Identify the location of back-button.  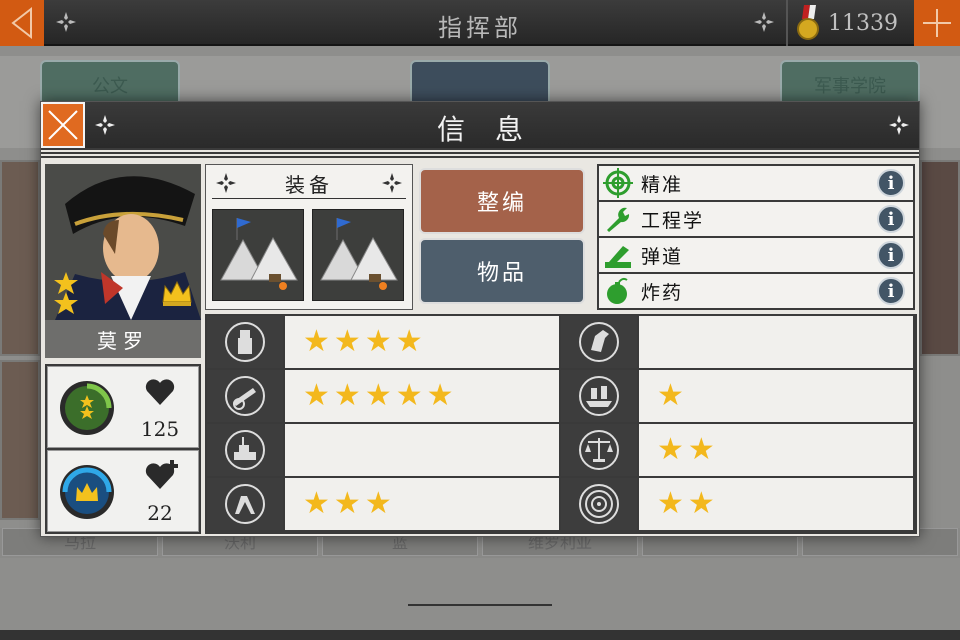
(22, 23).